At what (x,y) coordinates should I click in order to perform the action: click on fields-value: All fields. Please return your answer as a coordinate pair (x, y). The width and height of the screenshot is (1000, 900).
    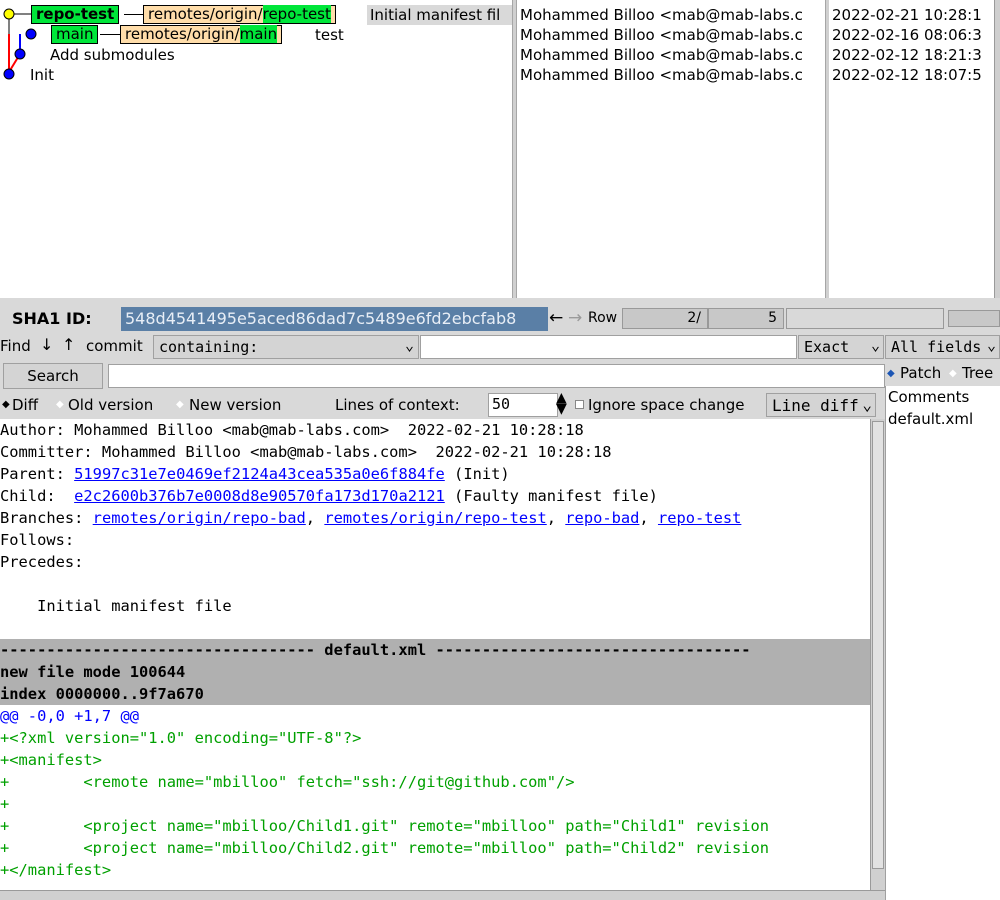
    Looking at the image, I should click on (936, 347).